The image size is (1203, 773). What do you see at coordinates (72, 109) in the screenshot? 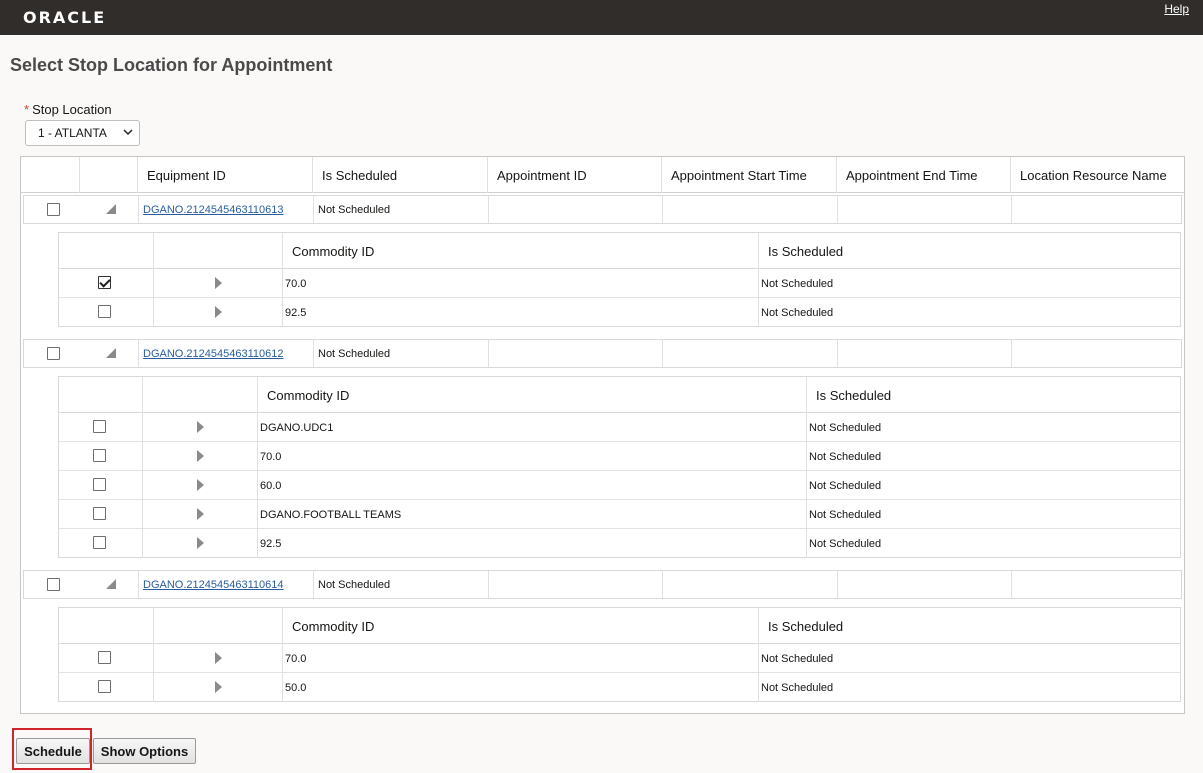
I see `stop-location-label-text: Stop Location` at bounding box center [72, 109].